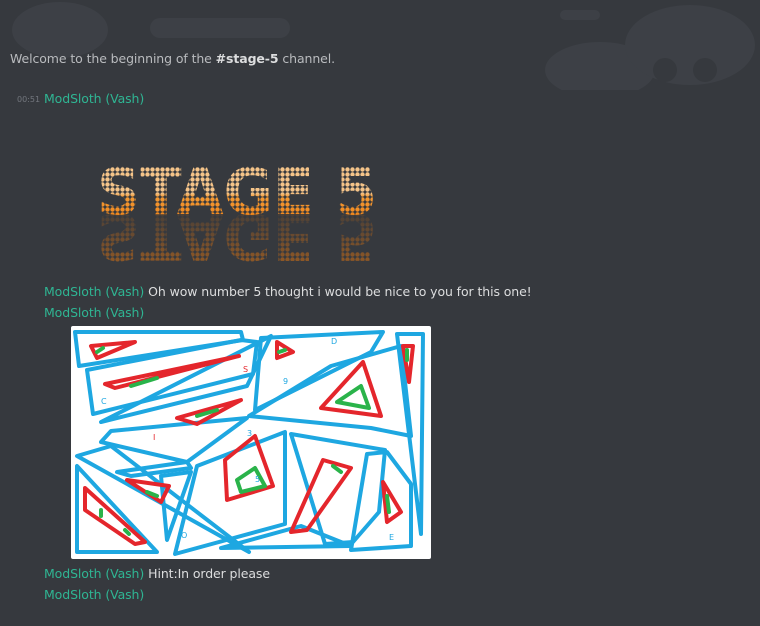 The height and width of the screenshot is (626, 760). What do you see at coordinates (29, 99) in the screenshot?
I see `message-timestamp: 00:51` at bounding box center [29, 99].